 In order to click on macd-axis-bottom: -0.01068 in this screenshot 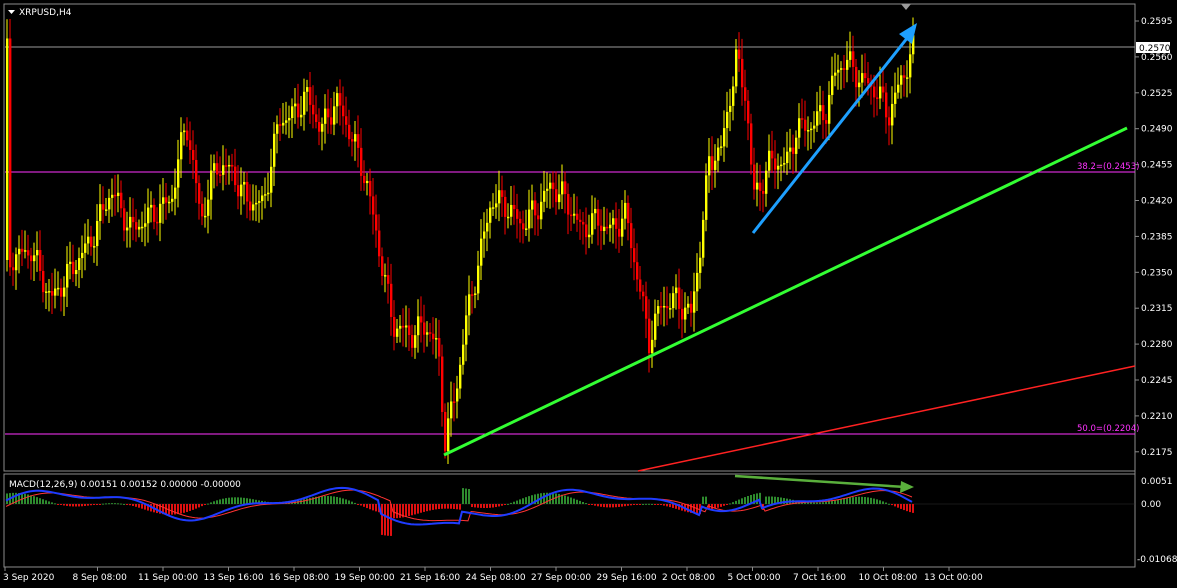, I will do `click(1157, 560)`.